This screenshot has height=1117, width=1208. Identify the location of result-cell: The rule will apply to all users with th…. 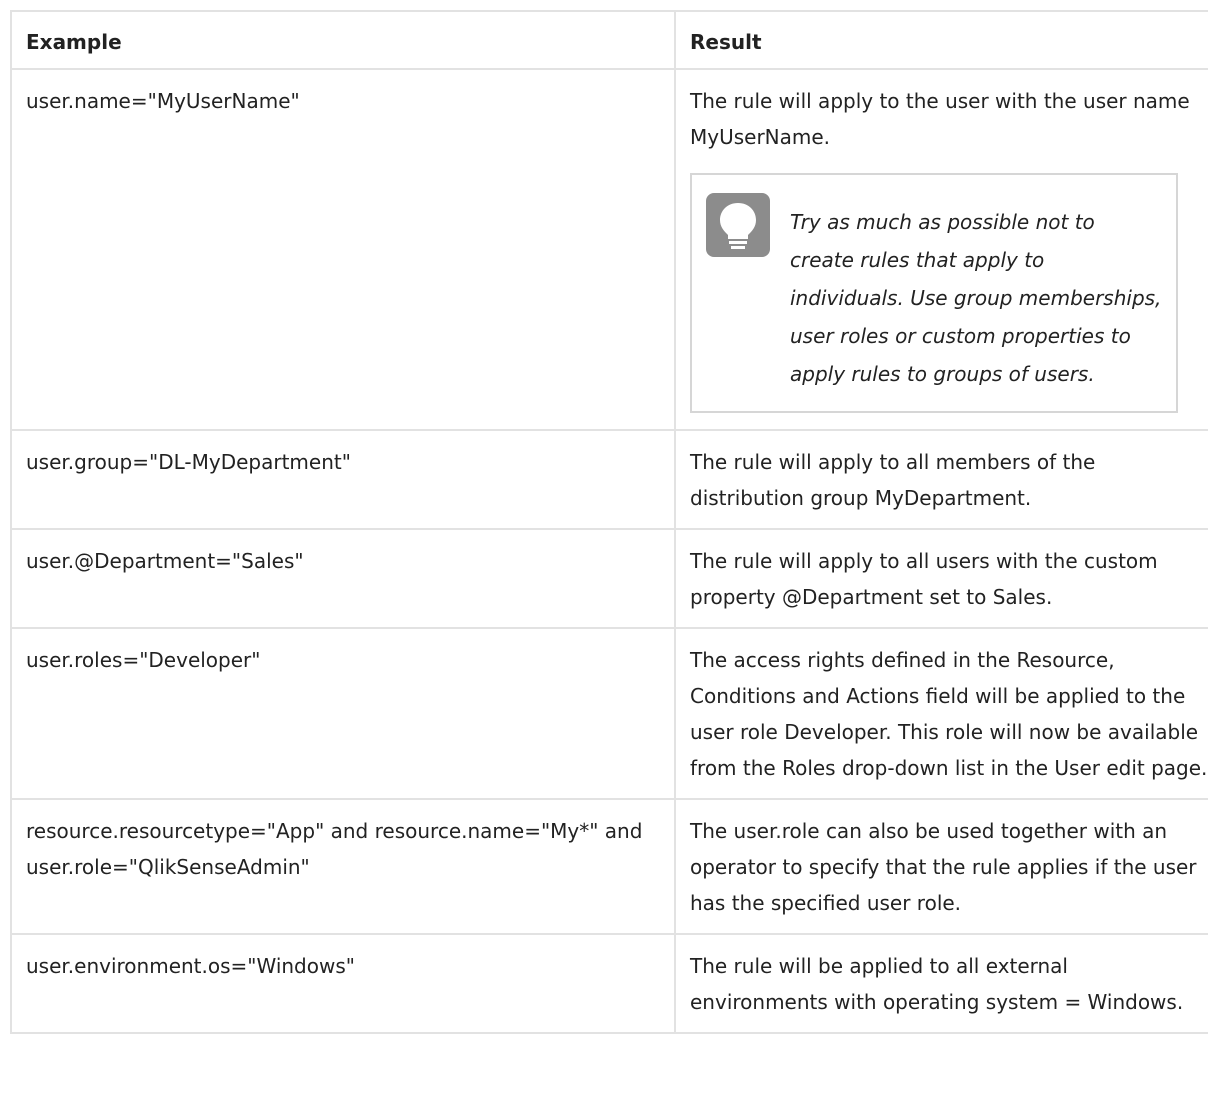
(941, 578).